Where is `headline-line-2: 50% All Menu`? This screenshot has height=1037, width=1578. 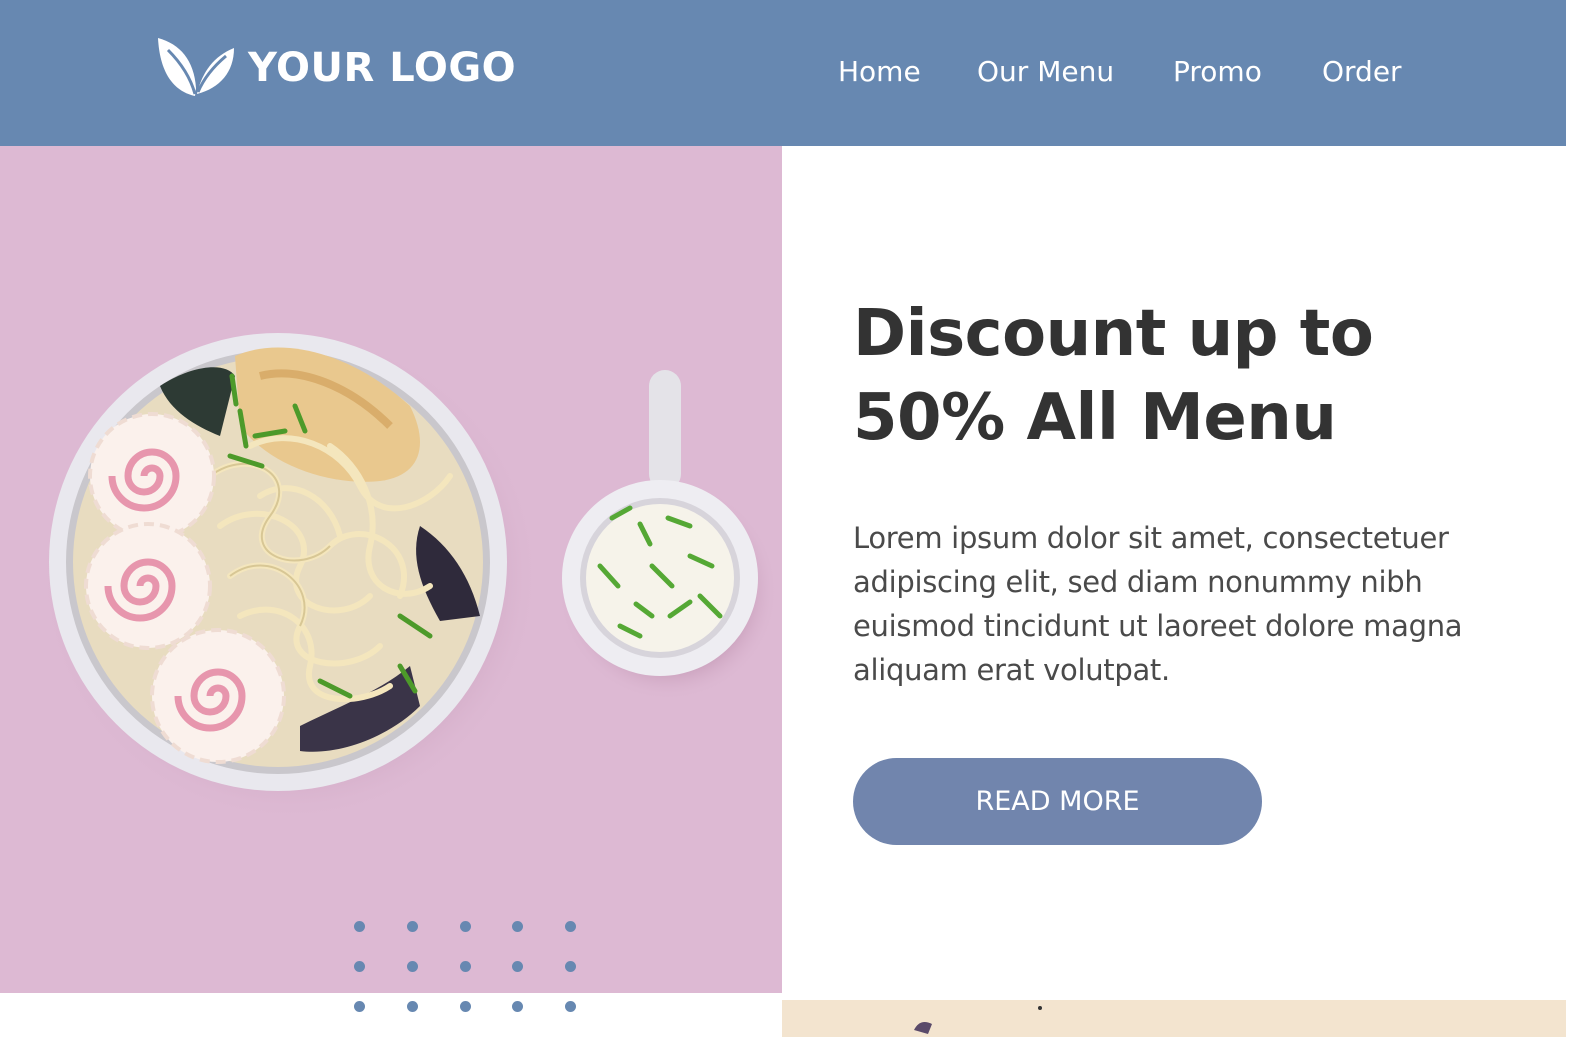 headline-line-2: 50% All Menu is located at coordinates (1095, 418).